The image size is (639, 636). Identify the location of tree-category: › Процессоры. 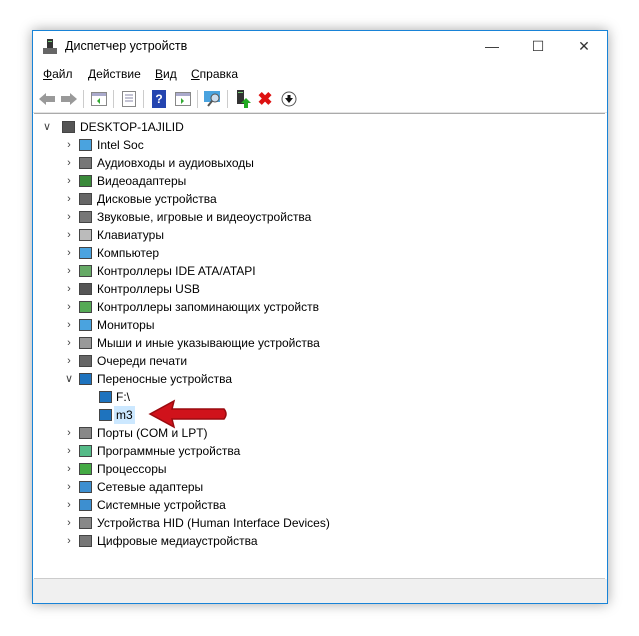
(319, 469).